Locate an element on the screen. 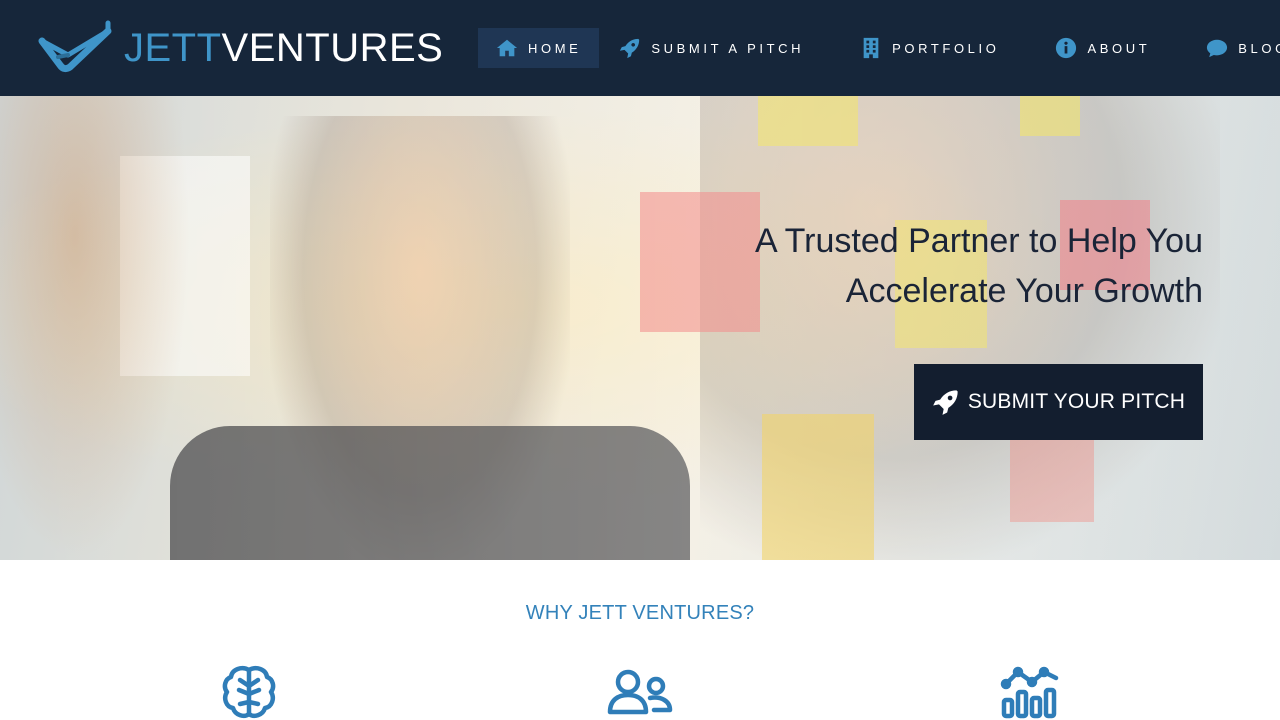 The height and width of the screenshot is (720, 1280). brain-icon is located at coordinates (249, 692).